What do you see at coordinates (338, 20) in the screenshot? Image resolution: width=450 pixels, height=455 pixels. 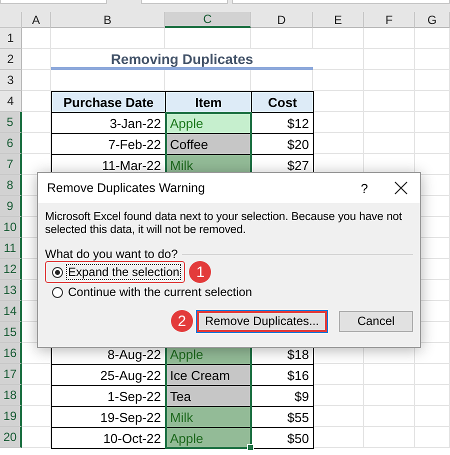 I see `column-header: E` at bounding box center [338, 20].